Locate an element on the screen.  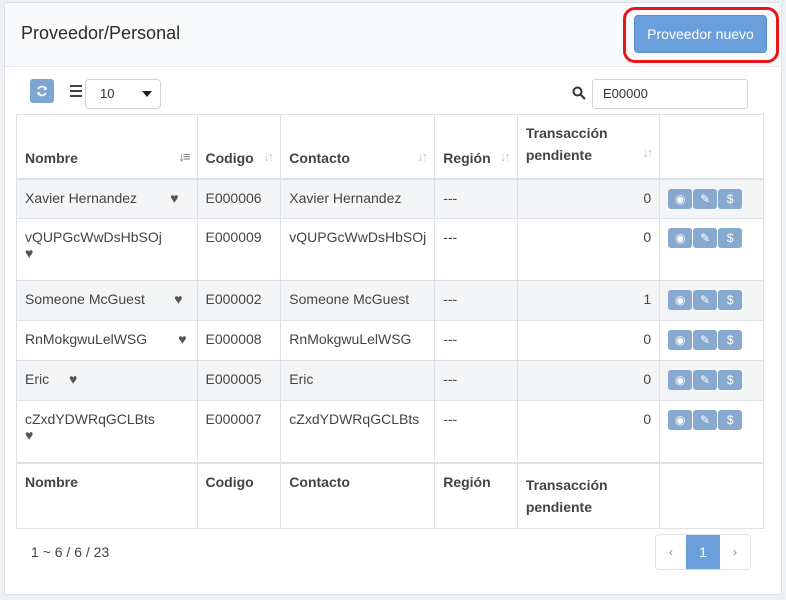
footer-actions is located at coordinates (711, 495).